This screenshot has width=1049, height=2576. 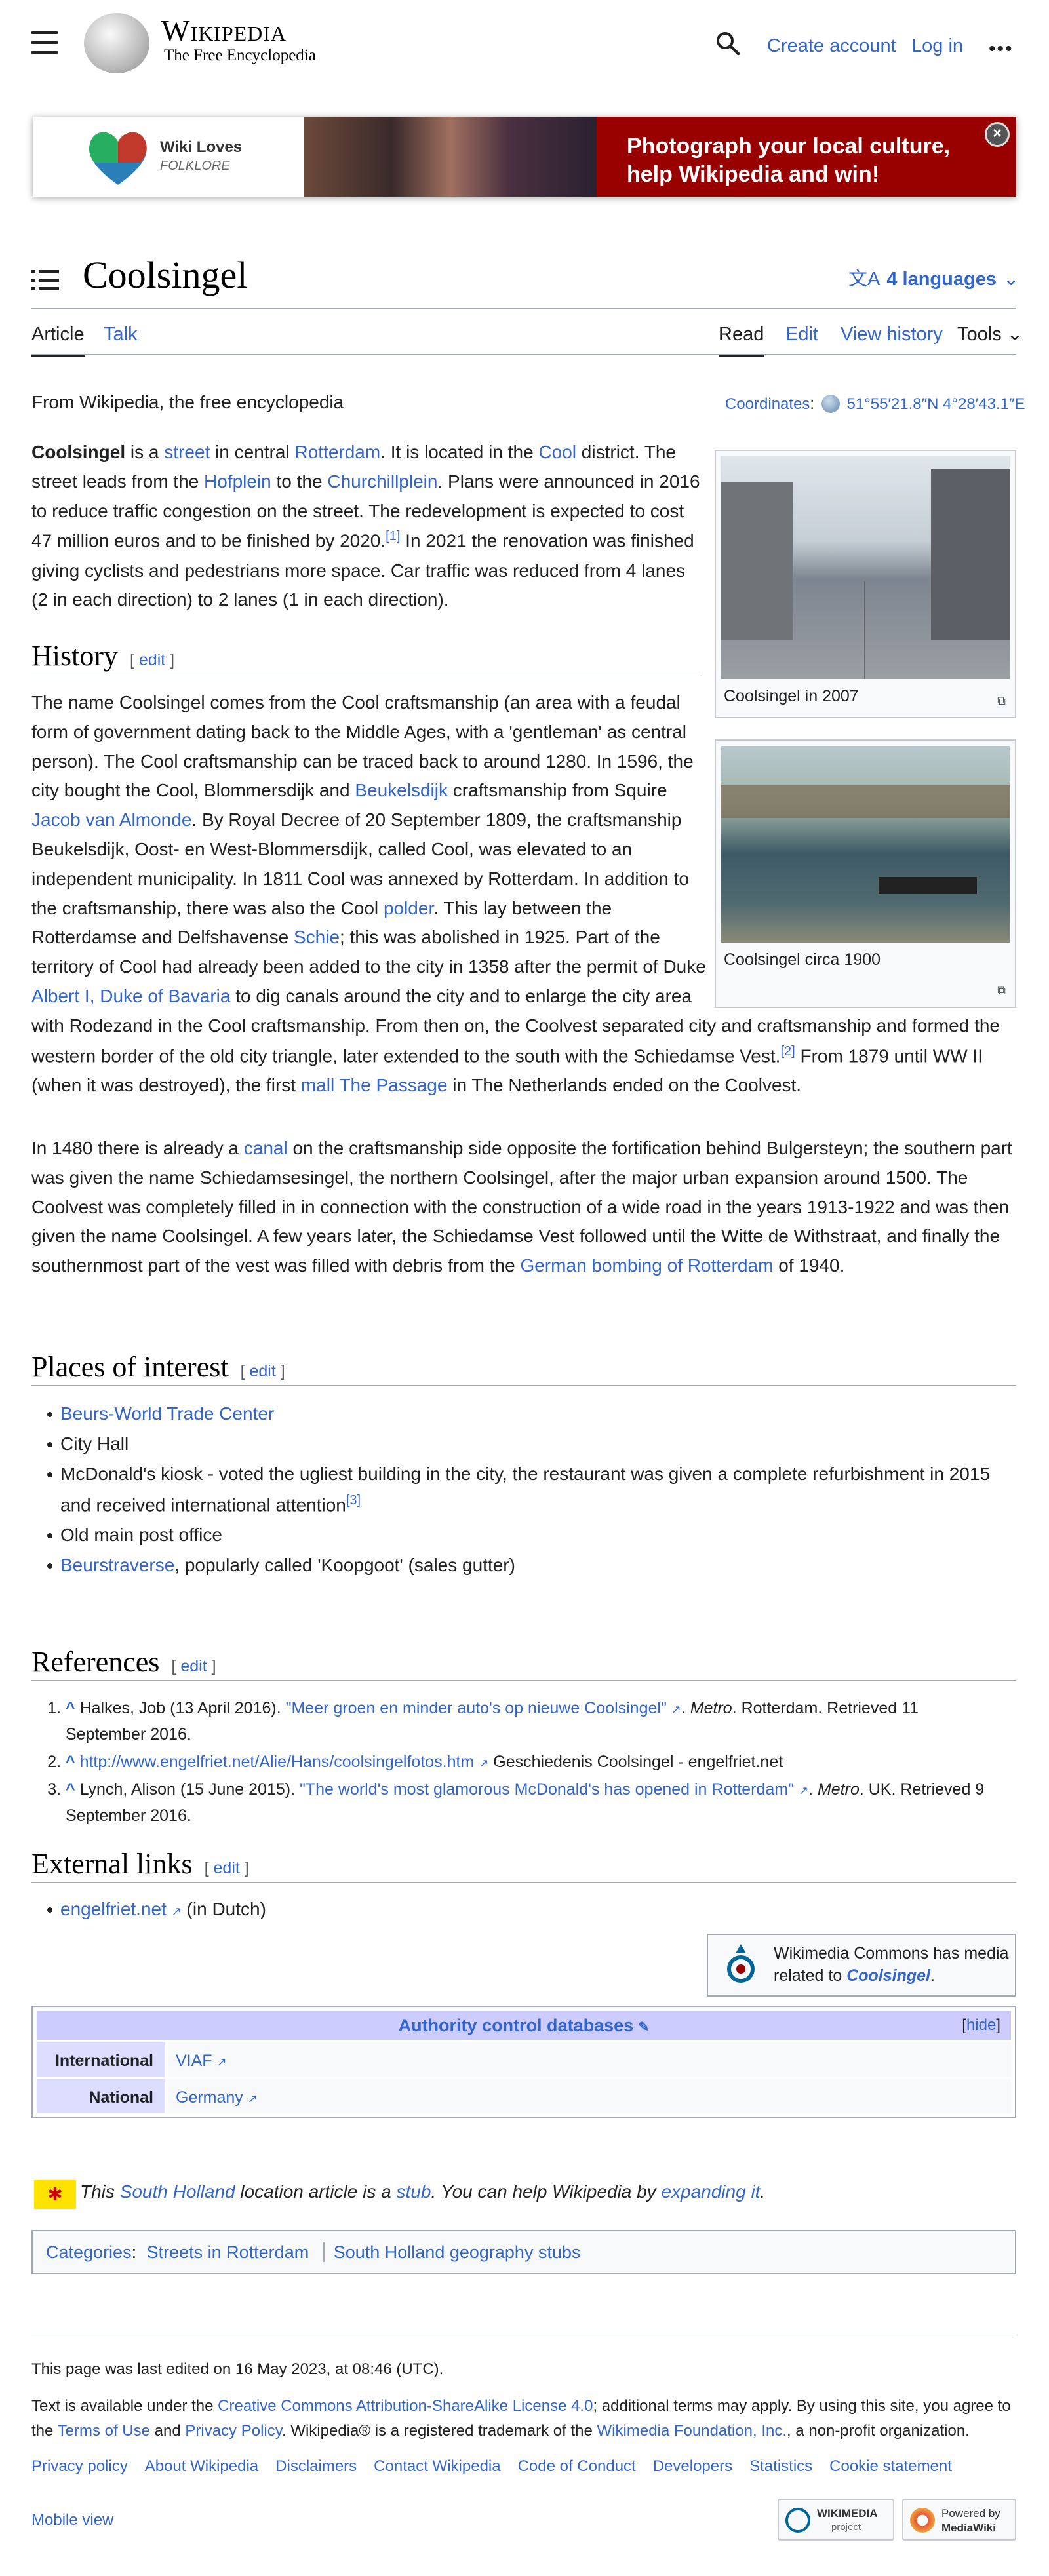 I want to click on close-banner-icon: ×, so click(x=997, y=134).